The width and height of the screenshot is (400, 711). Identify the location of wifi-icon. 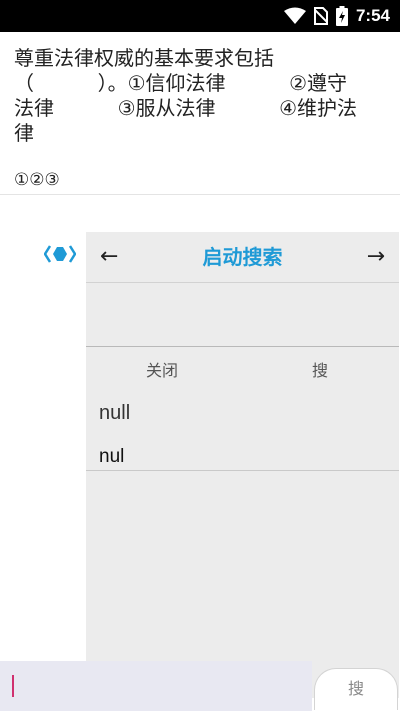
(294, 15).